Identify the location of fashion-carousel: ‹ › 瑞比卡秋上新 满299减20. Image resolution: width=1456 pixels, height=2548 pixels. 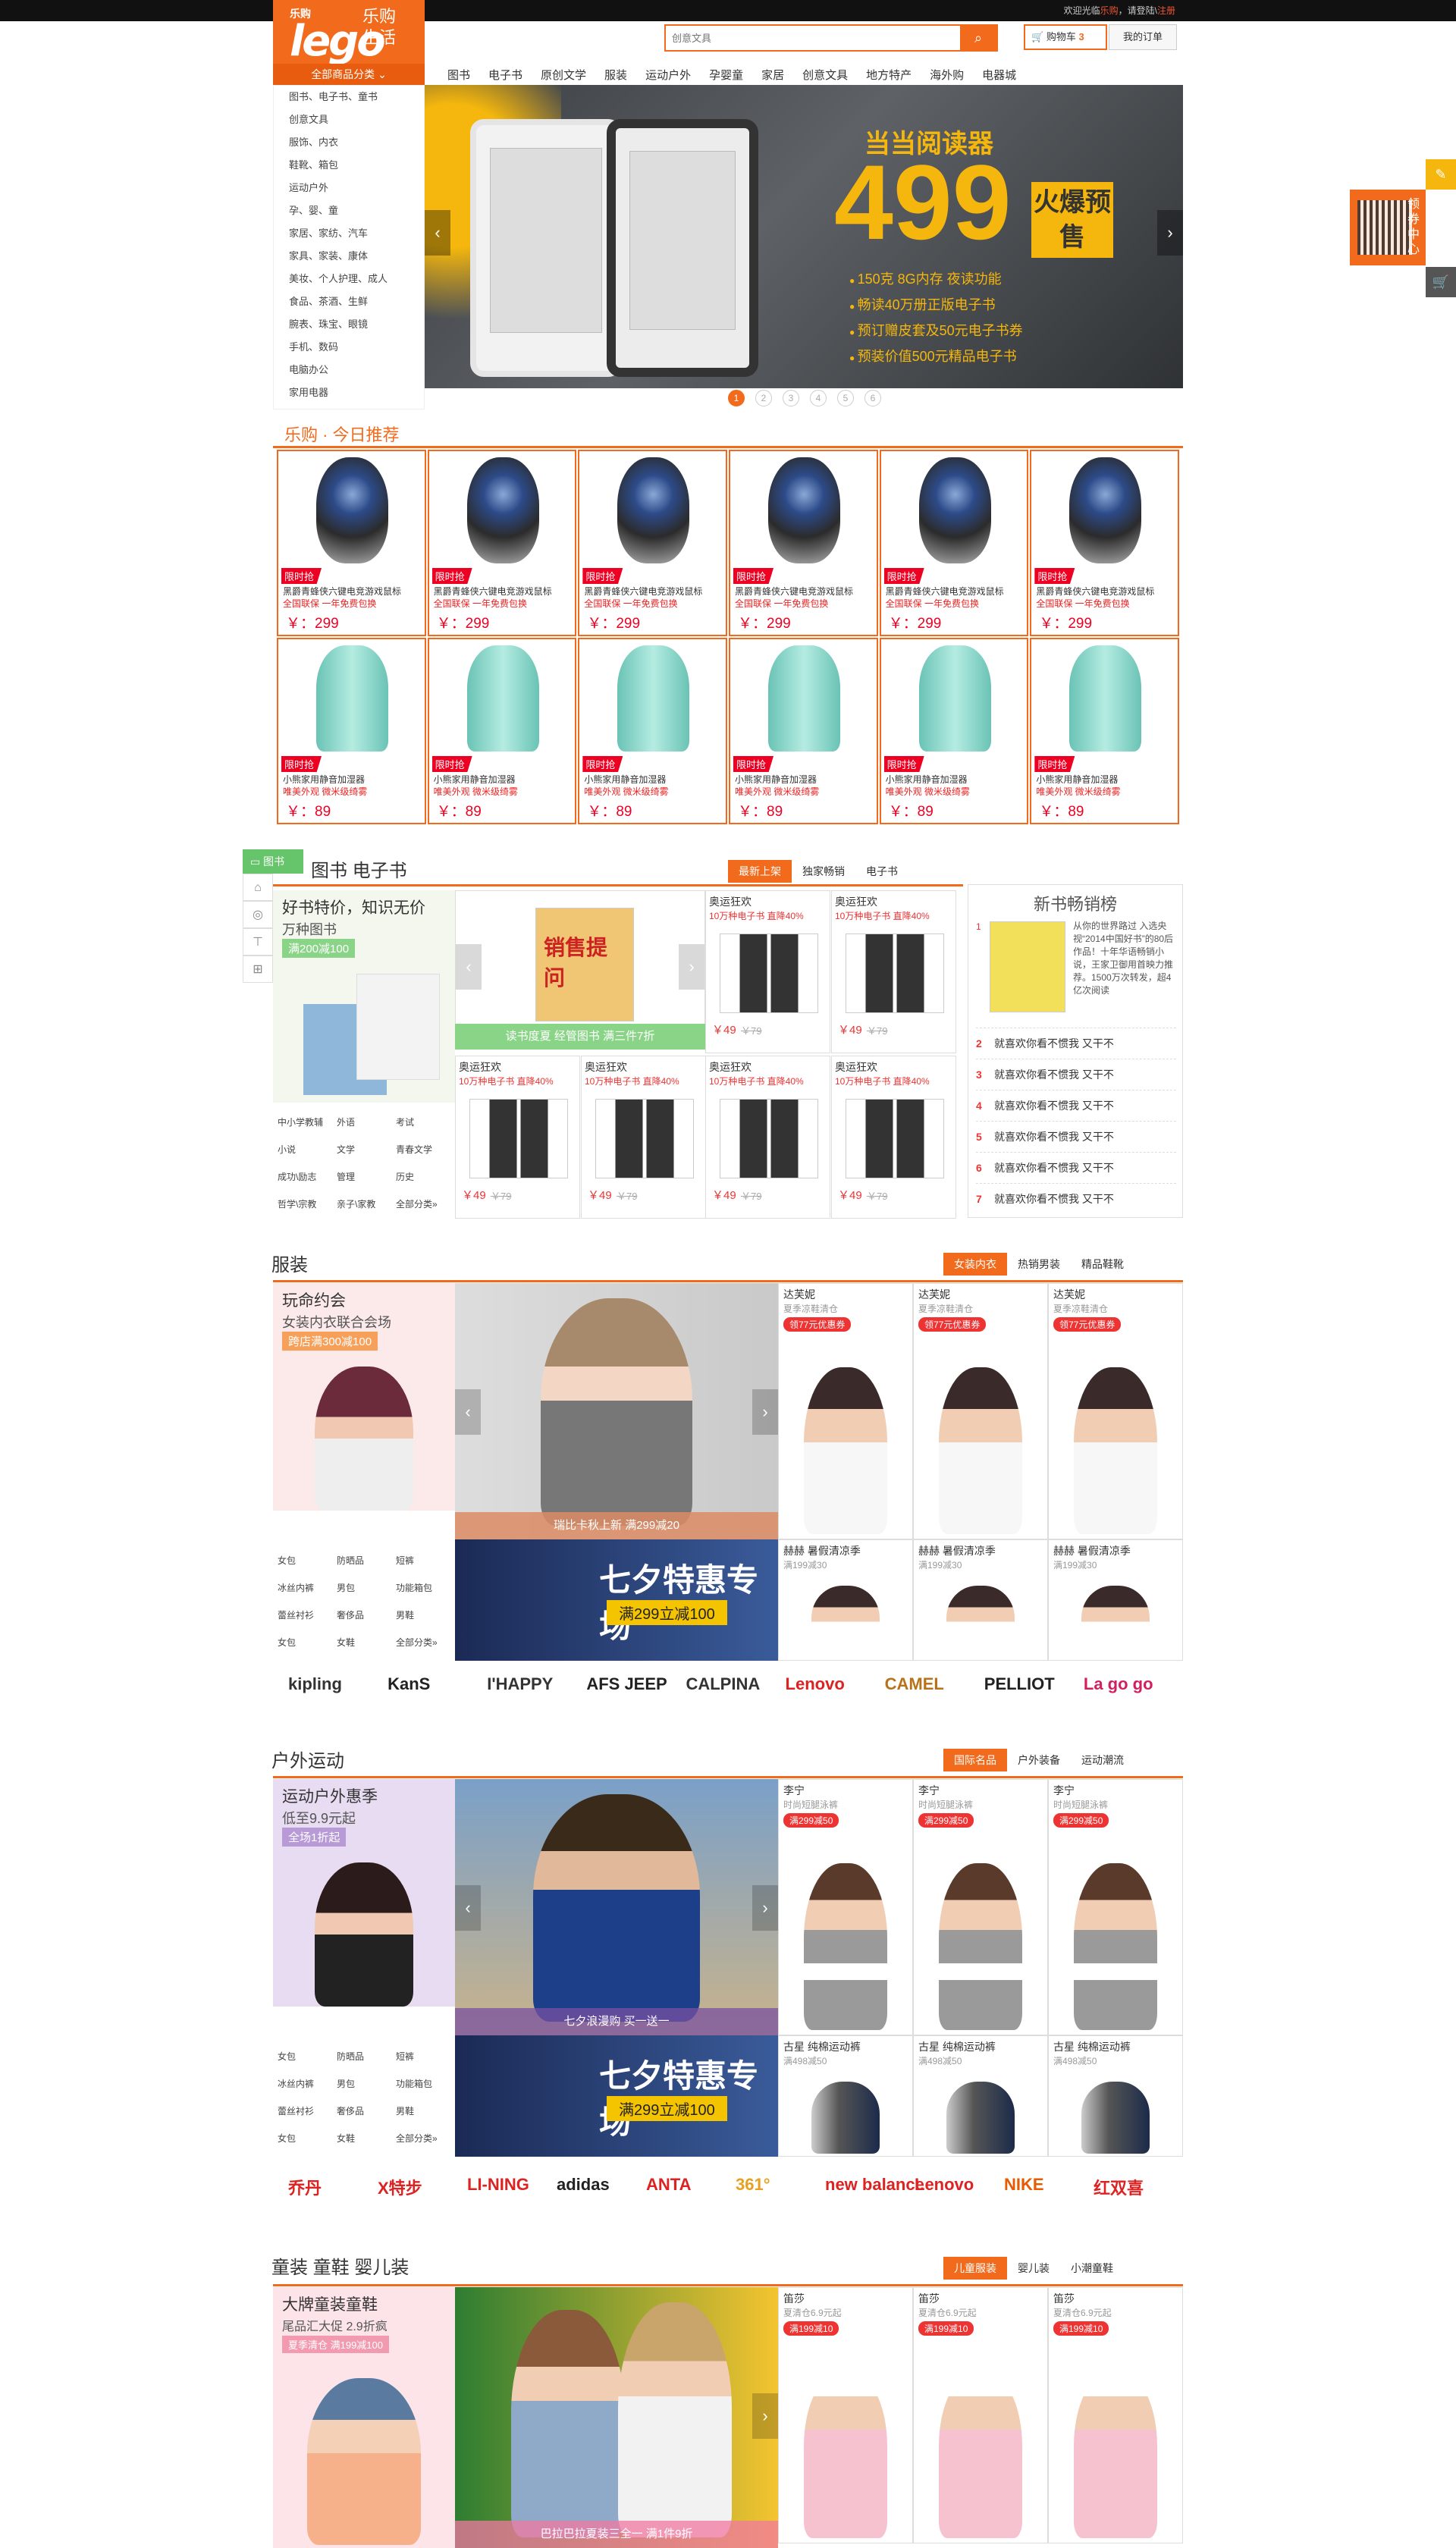
(616, 1411).